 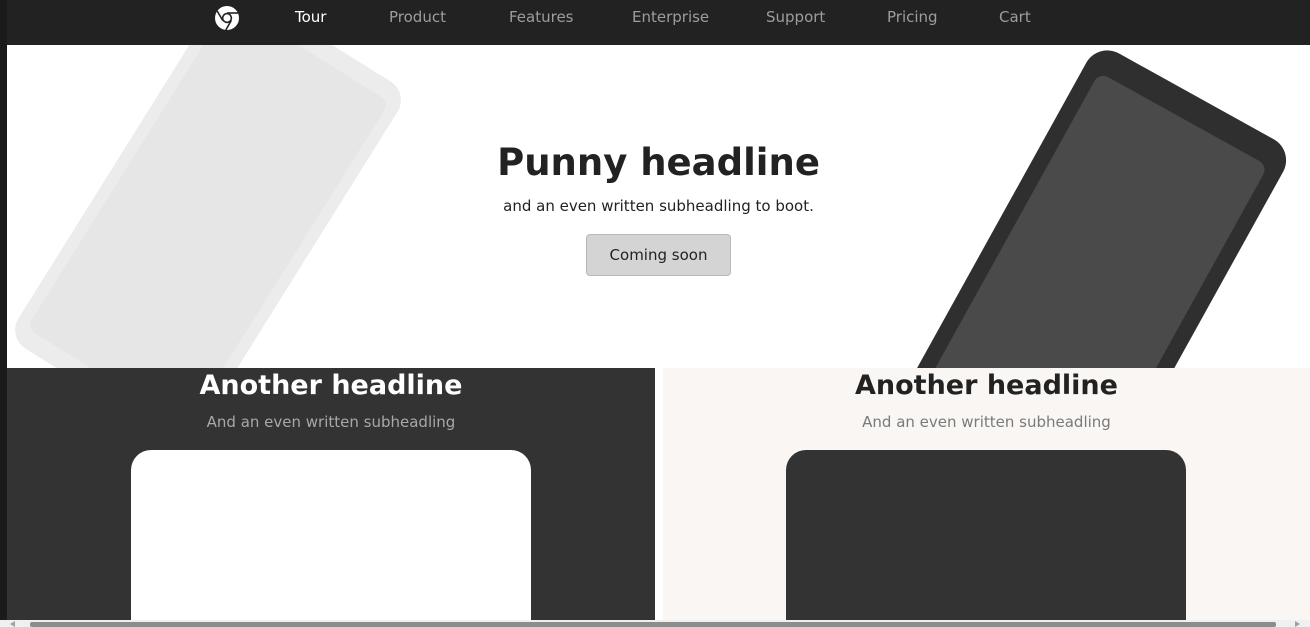 I want to click on chrome-logo-svg, so click(x=227, y=18).